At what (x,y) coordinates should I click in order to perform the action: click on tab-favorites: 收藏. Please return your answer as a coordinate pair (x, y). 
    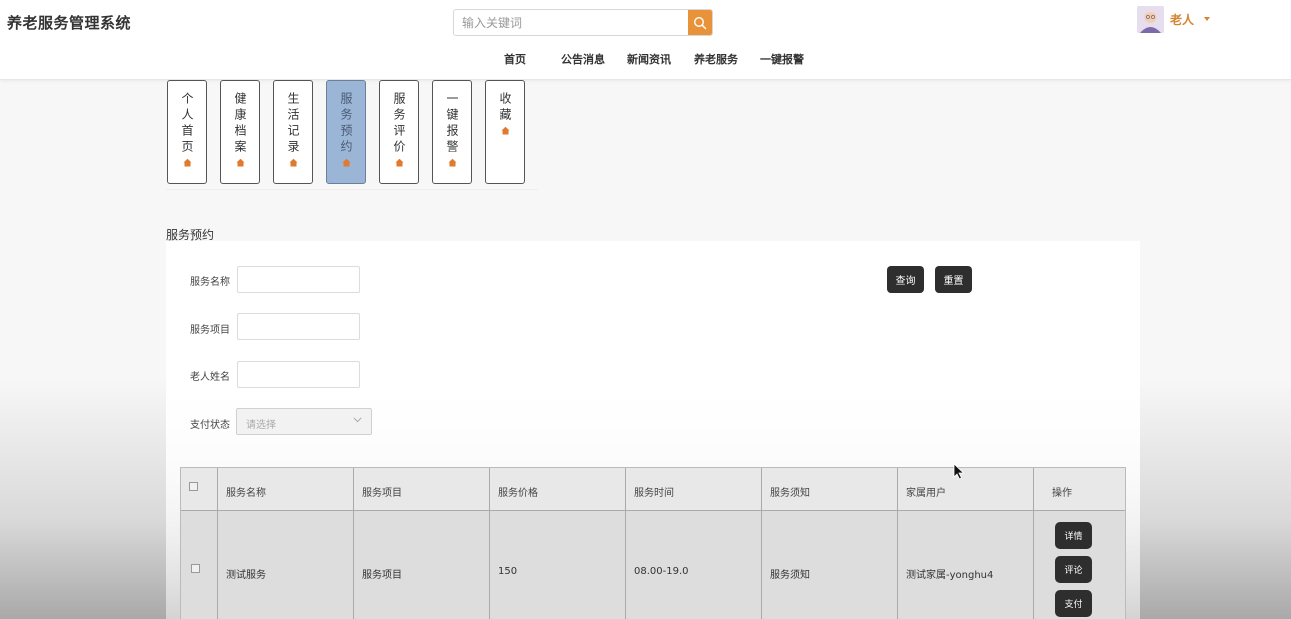
    Looking at the image, I should click on (505, 132).